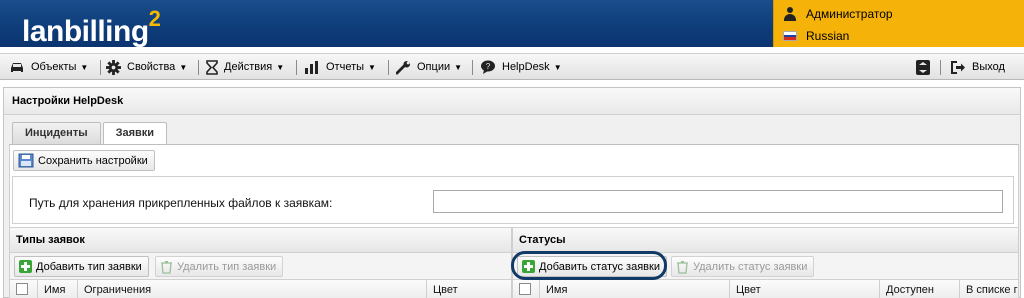 The width and height of the screenshot is (1024, 298). I want to click on person-icon, so click(790, 14).